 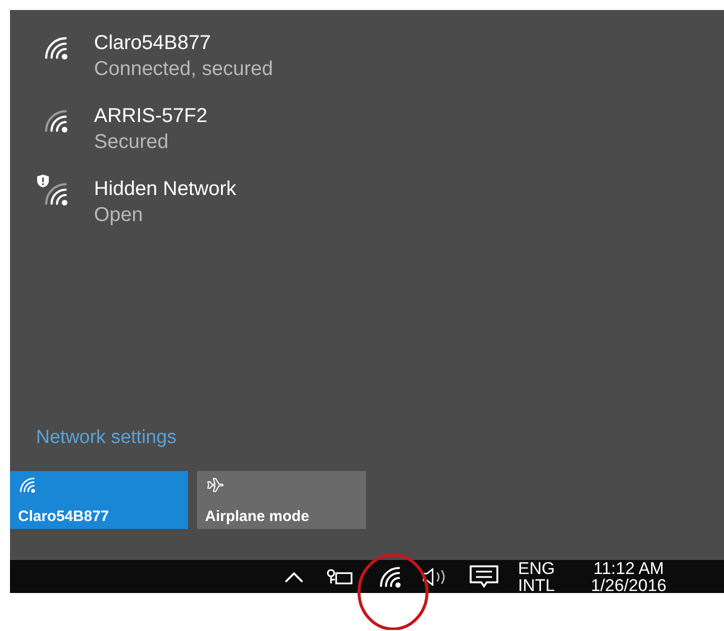 I want to click on network-status: Secured, so click(x=132, y=142).